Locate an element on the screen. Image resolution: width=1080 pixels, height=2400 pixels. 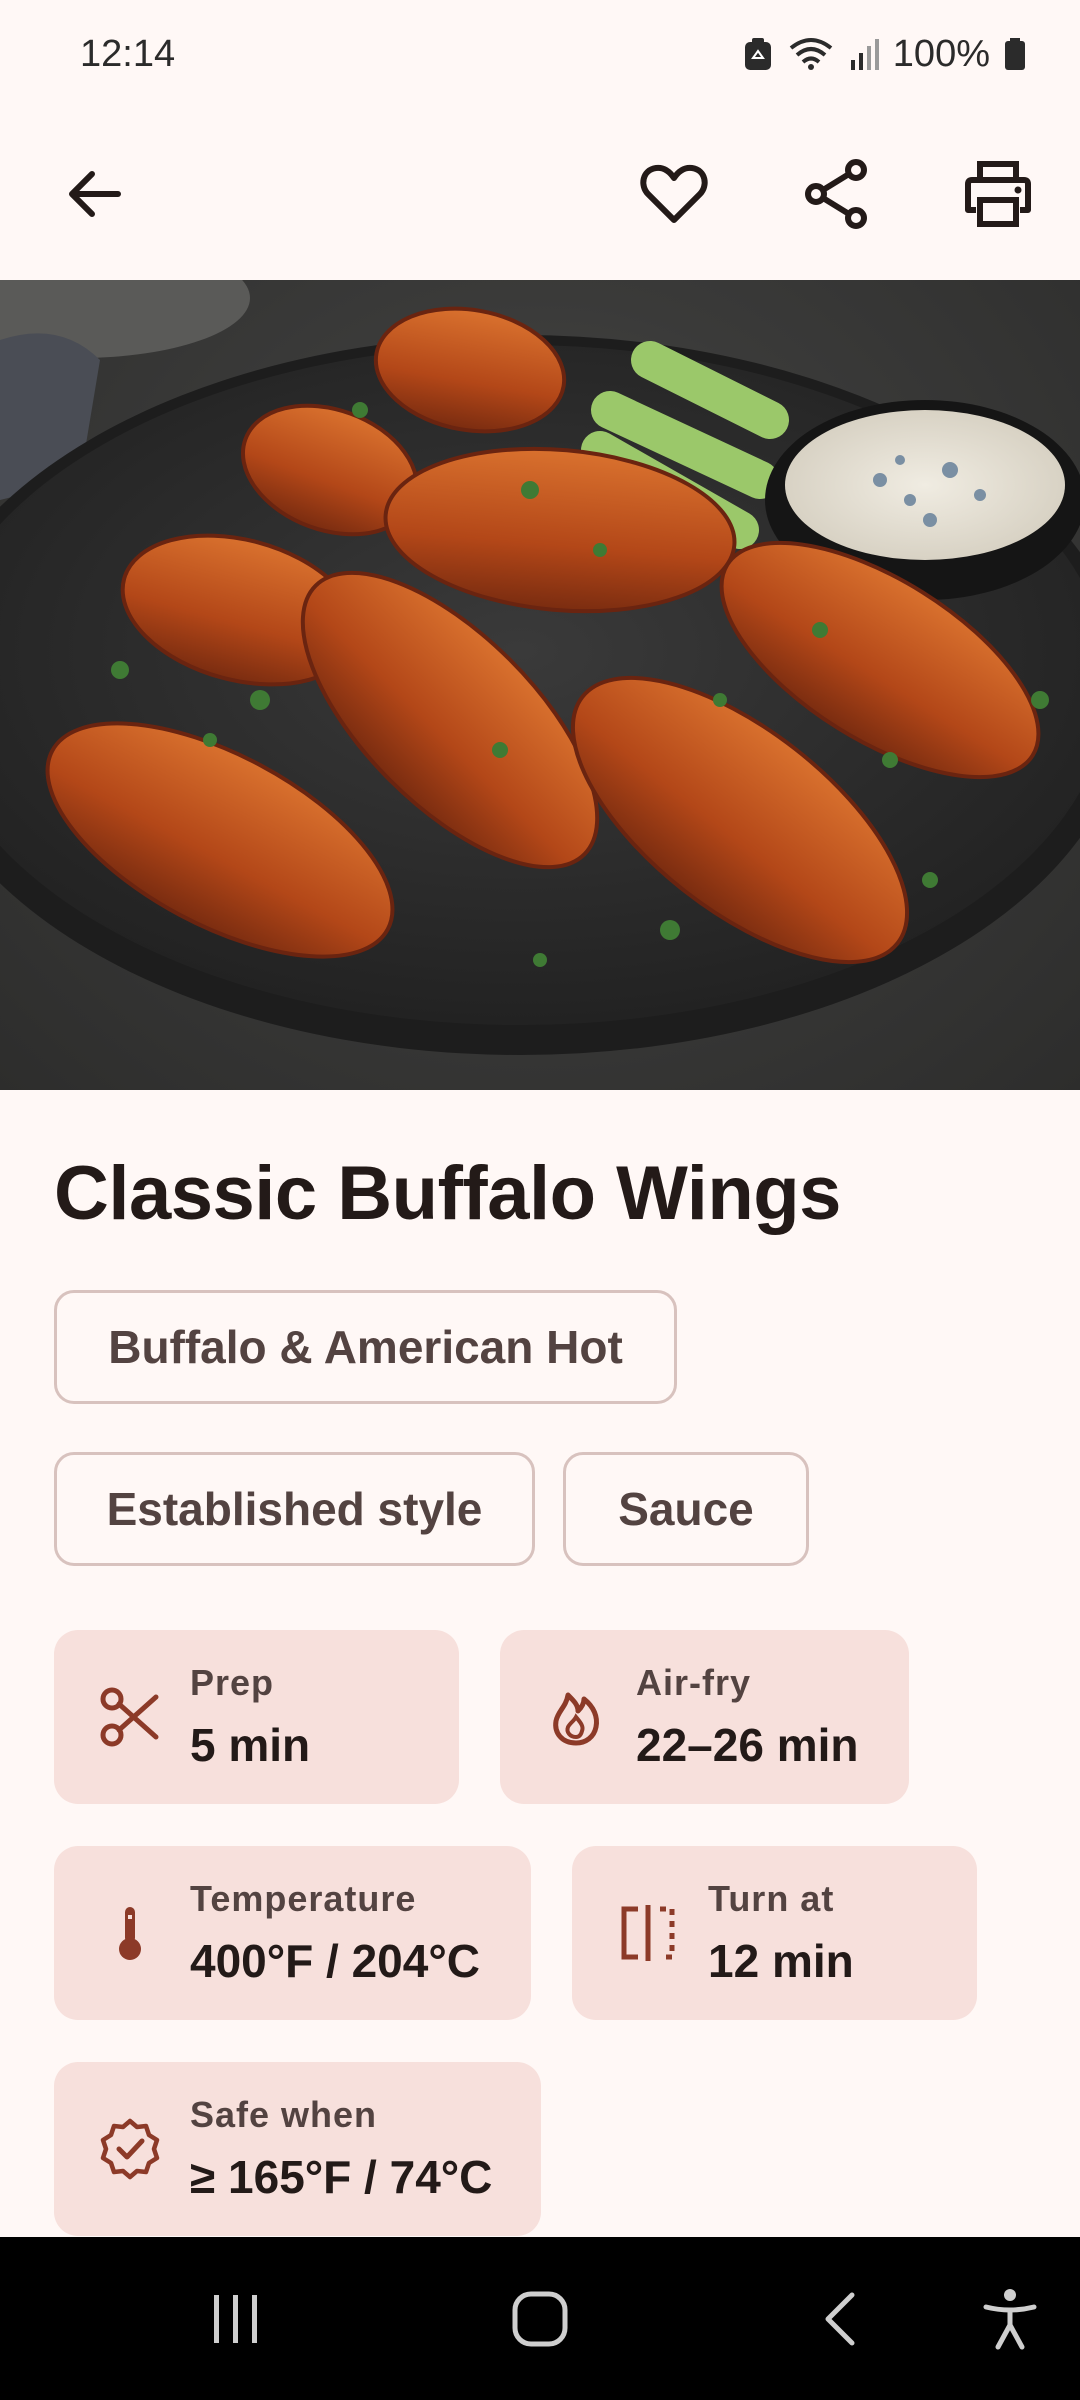
chip-sauce: Sauce is located at coordinates (686, 1509).